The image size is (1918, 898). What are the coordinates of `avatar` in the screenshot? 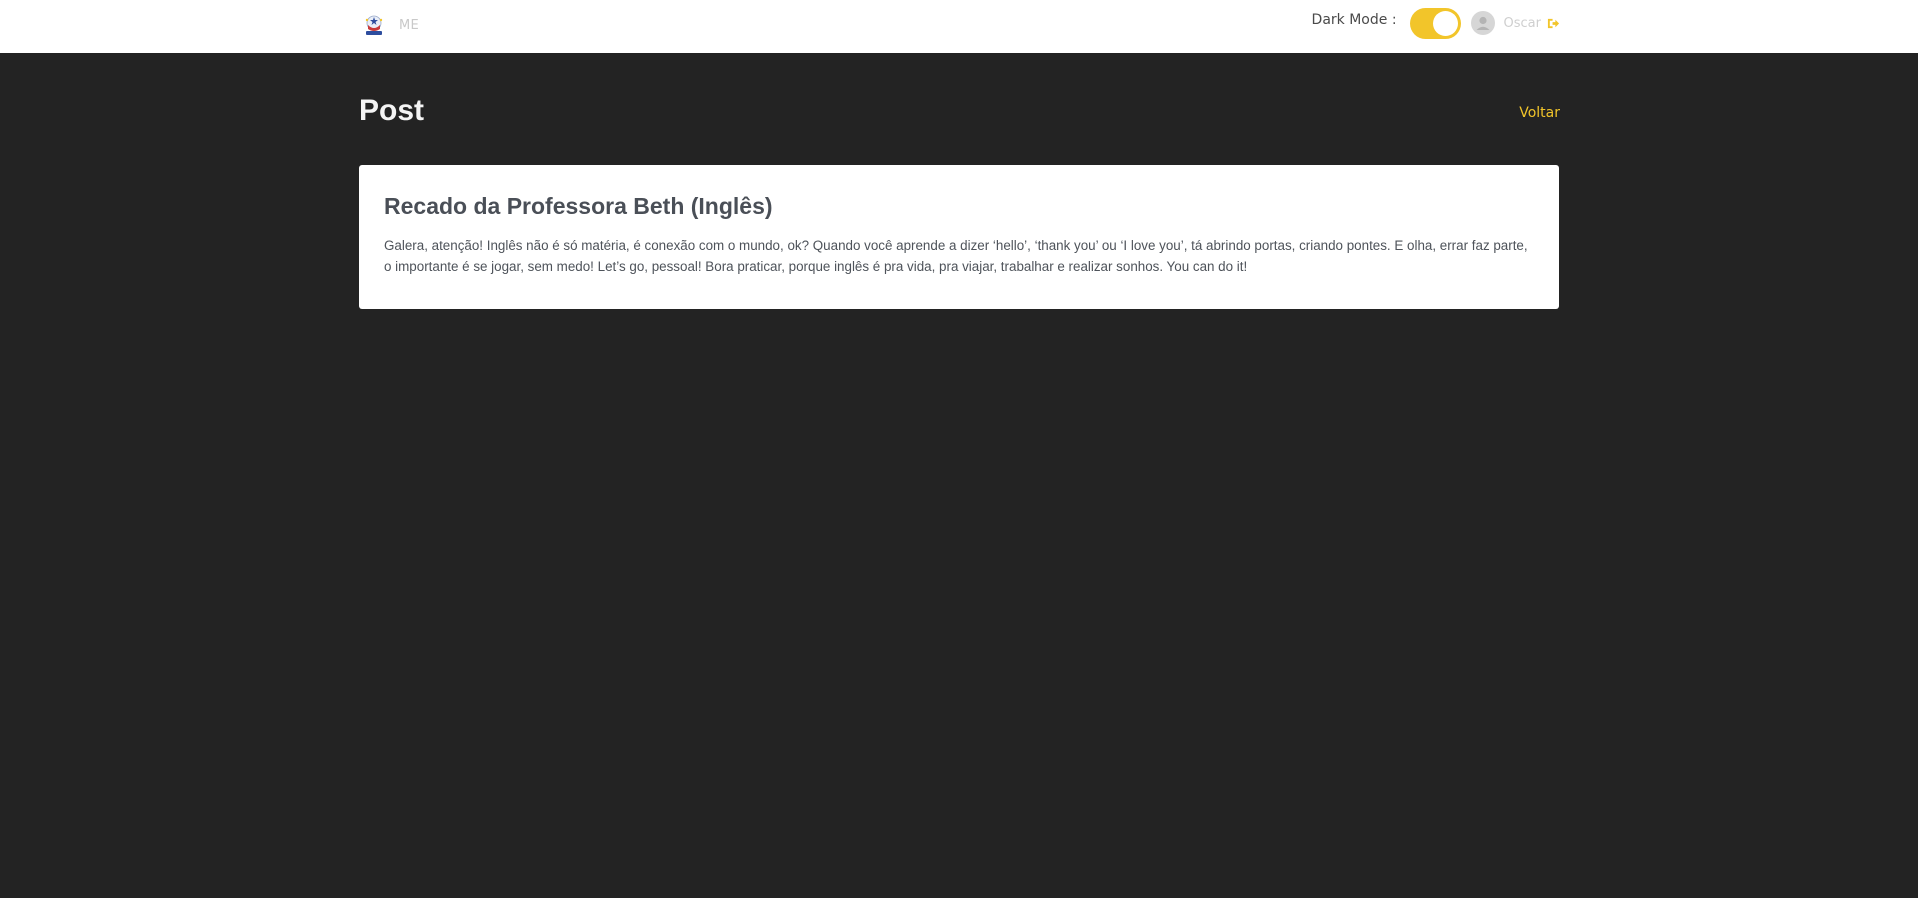 It's located at (1482, 23).